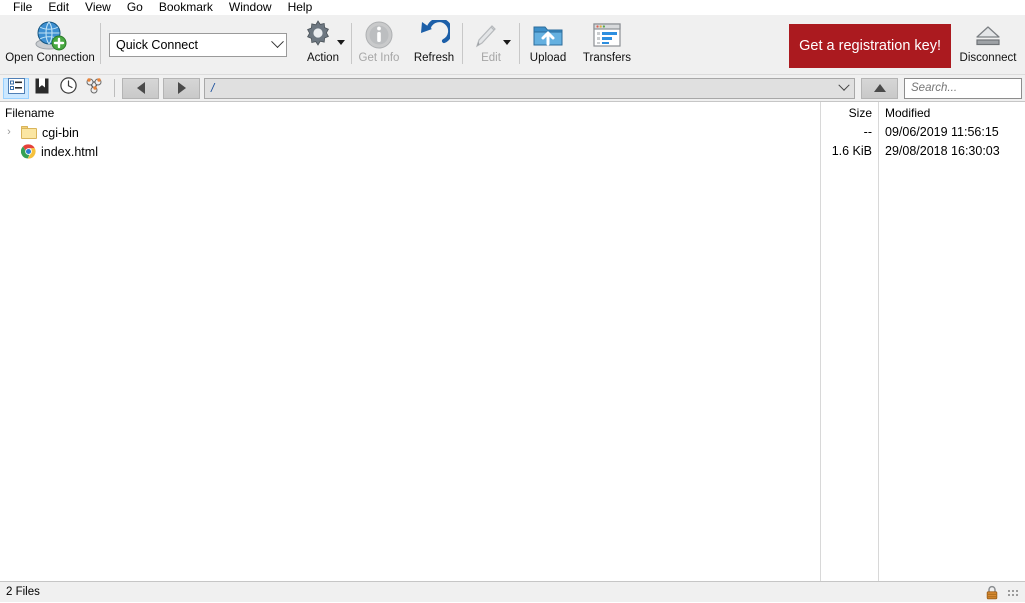 This screenshot has height=603, width=1025. I want to click on open-connection-label: Open Connection, so click(50, 58).